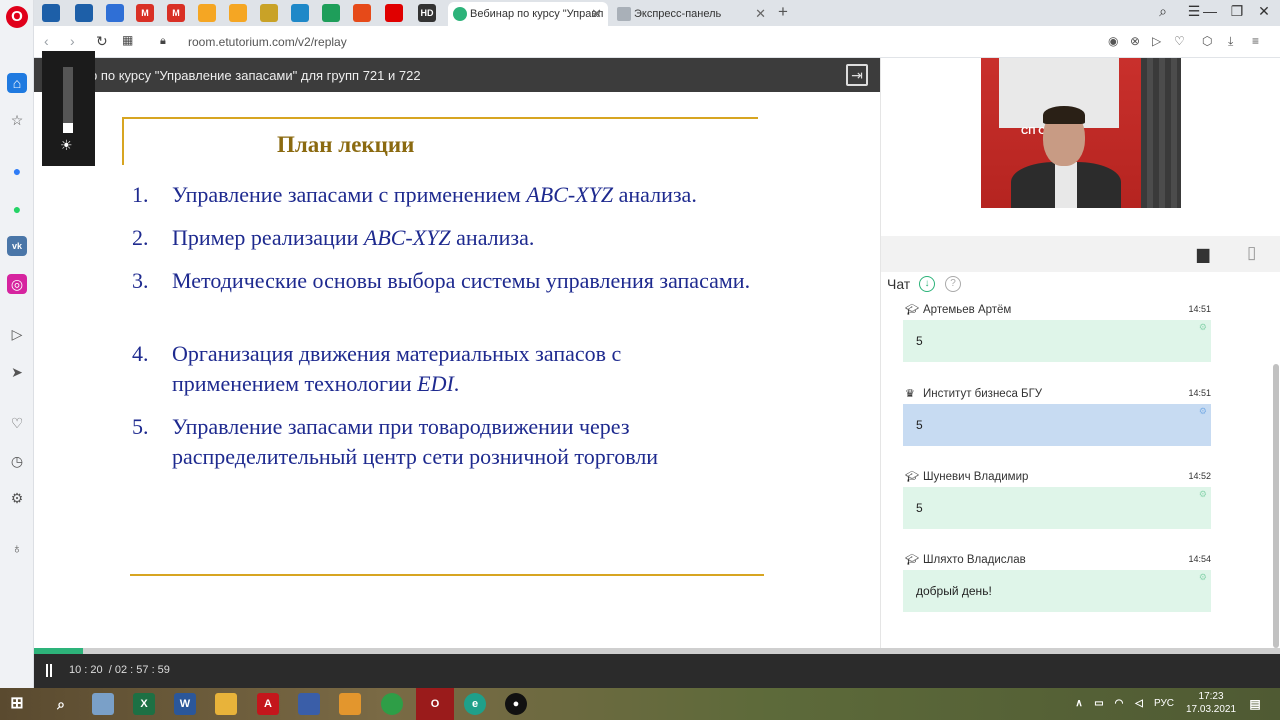  What do you see at coordinates (115, 13) in the screenshot?
I see `diamond-icon` at bounding box center [115, 13].